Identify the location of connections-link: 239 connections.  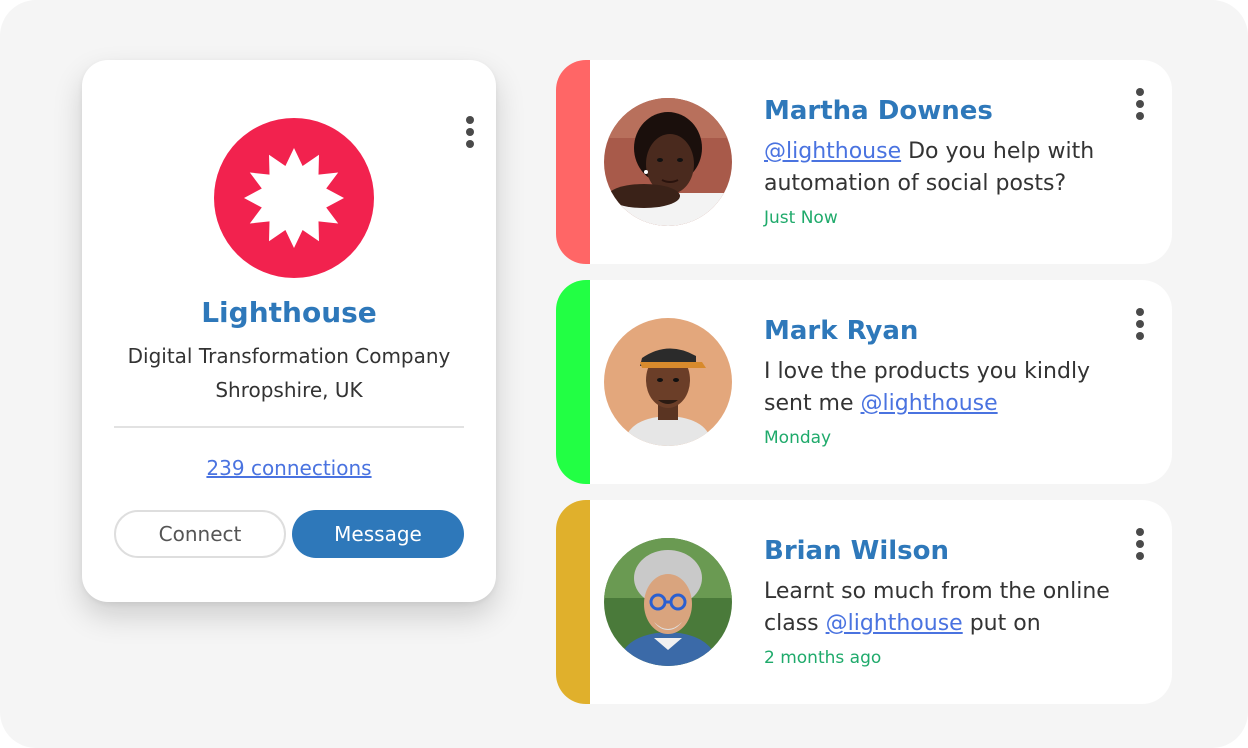
(289, 468).